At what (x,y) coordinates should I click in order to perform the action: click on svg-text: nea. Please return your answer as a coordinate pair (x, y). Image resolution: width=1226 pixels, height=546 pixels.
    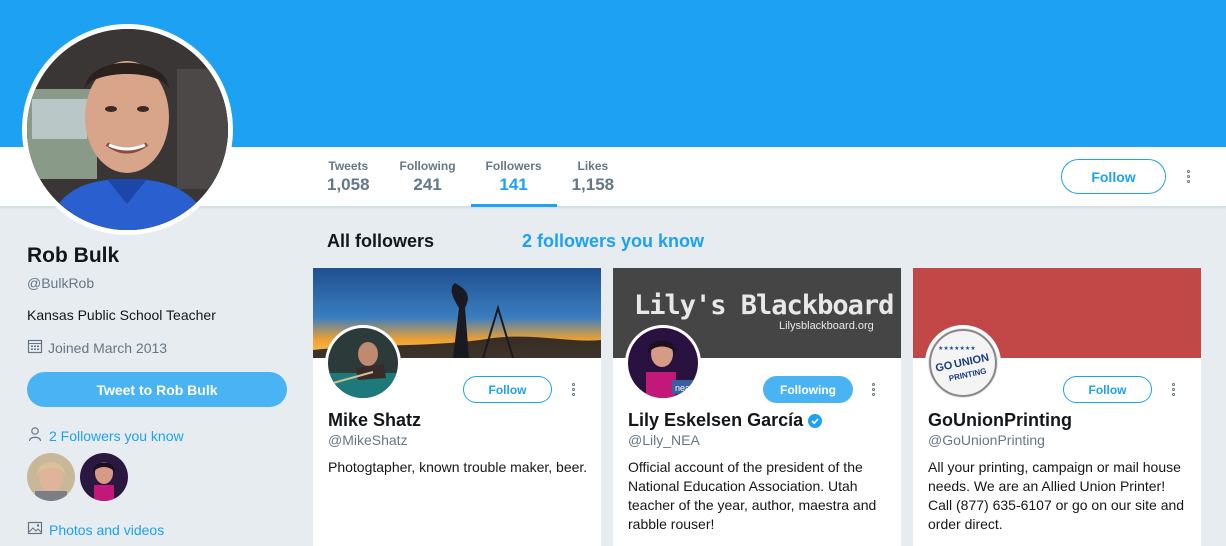
    Looking at the image, I should click on (682, 388).